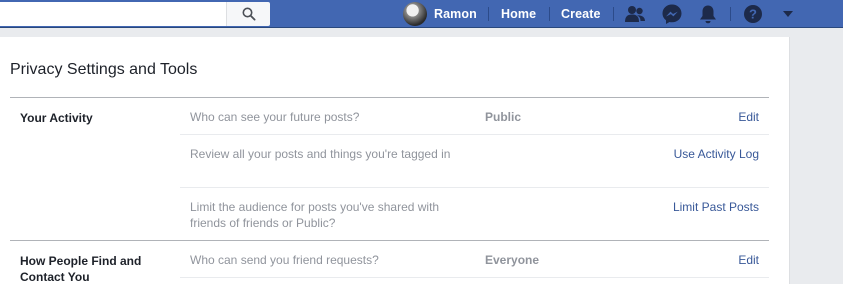  I want to click on profile-name: Ramon, so click(455, 14).